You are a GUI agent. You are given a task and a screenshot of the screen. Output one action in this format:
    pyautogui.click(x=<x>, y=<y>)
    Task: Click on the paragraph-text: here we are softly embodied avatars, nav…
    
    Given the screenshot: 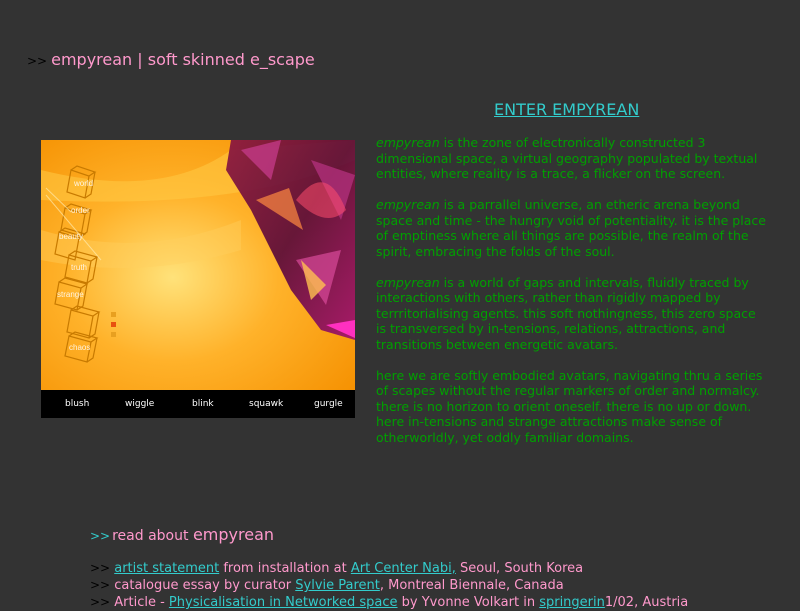 What is the action you would take?
    pyautogui.click(x=569, y=406)
    